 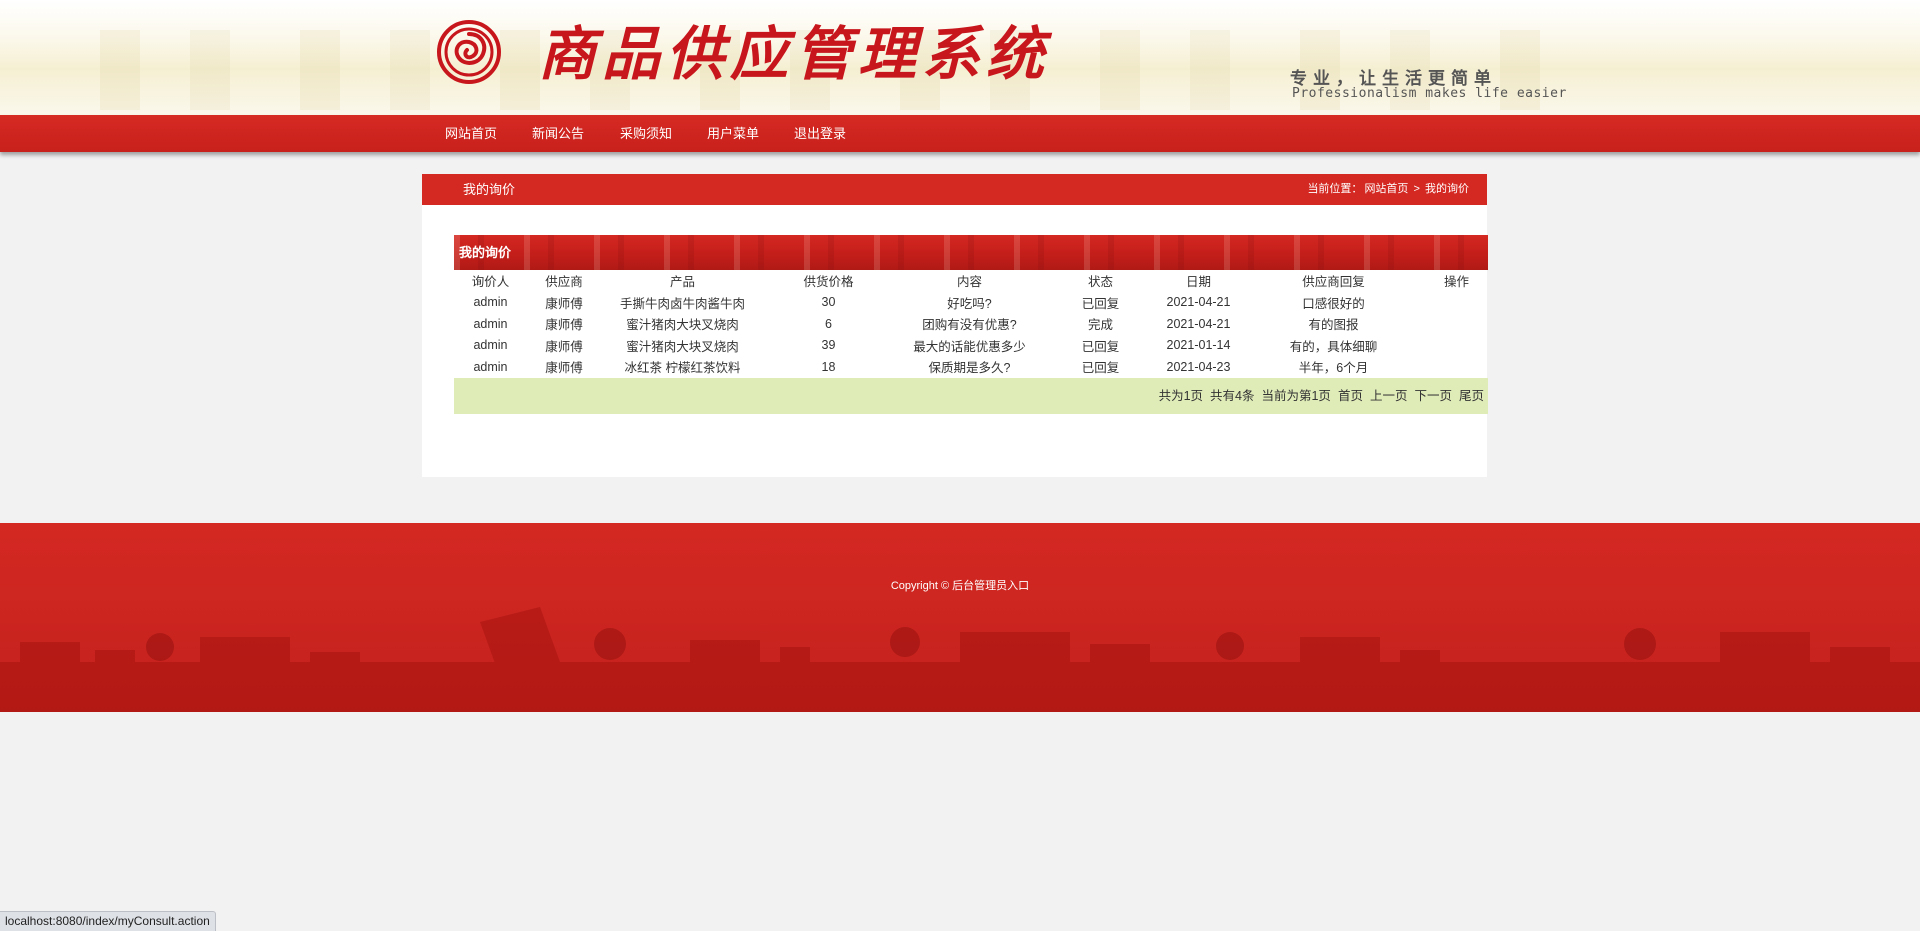 What do you see at coordinates (733, 133) in the screenshot?
I see `nav-item-user-menu: 用户菜单` at bounding box center [733, 133].